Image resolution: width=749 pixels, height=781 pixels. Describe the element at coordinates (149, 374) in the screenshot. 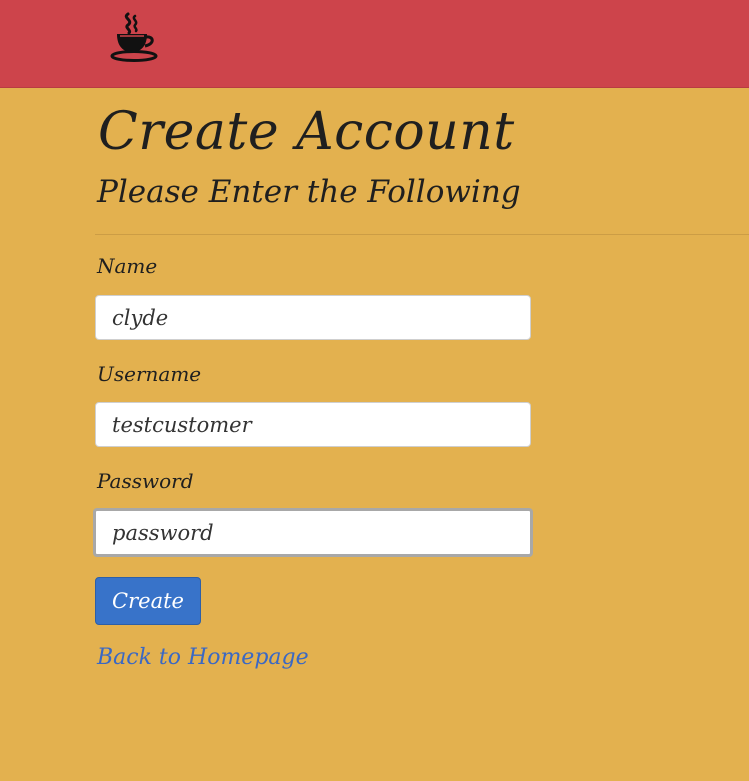

I see `username-label: Username` at that location.